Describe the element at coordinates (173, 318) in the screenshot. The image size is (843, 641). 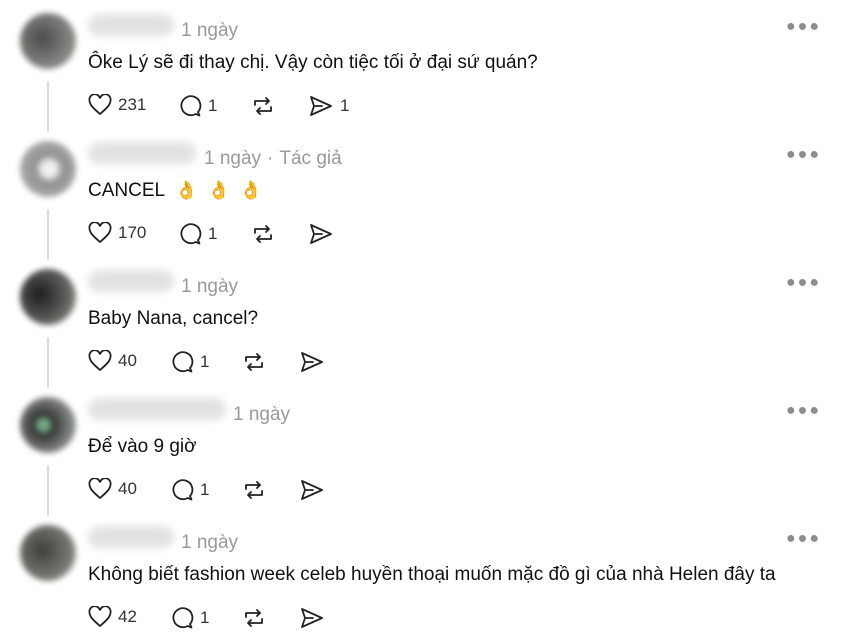
I see `post-text: Baby Nana, cancel?` at that location.